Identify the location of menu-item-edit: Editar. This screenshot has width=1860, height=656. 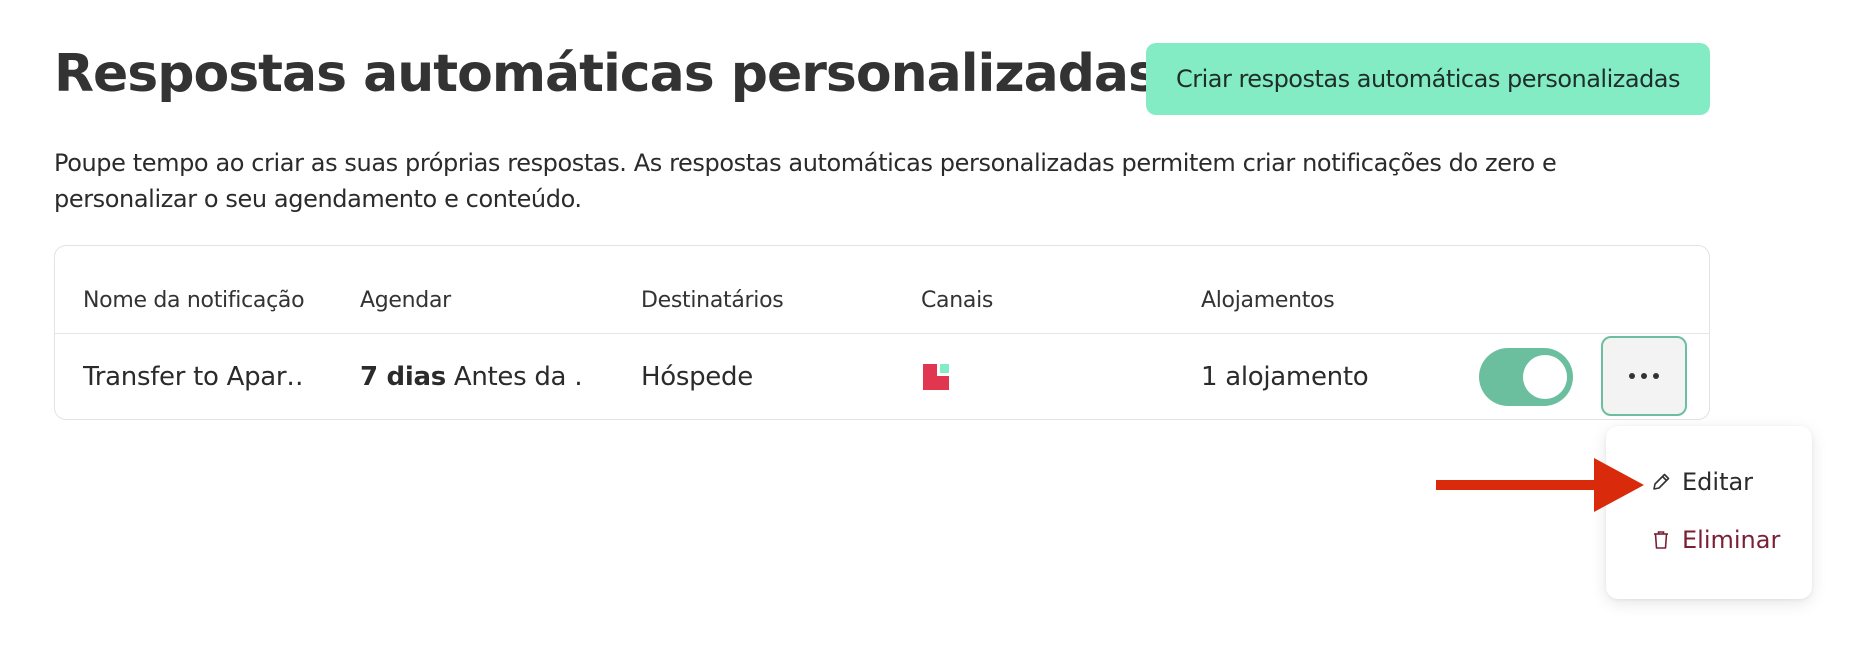
(1701, 482).